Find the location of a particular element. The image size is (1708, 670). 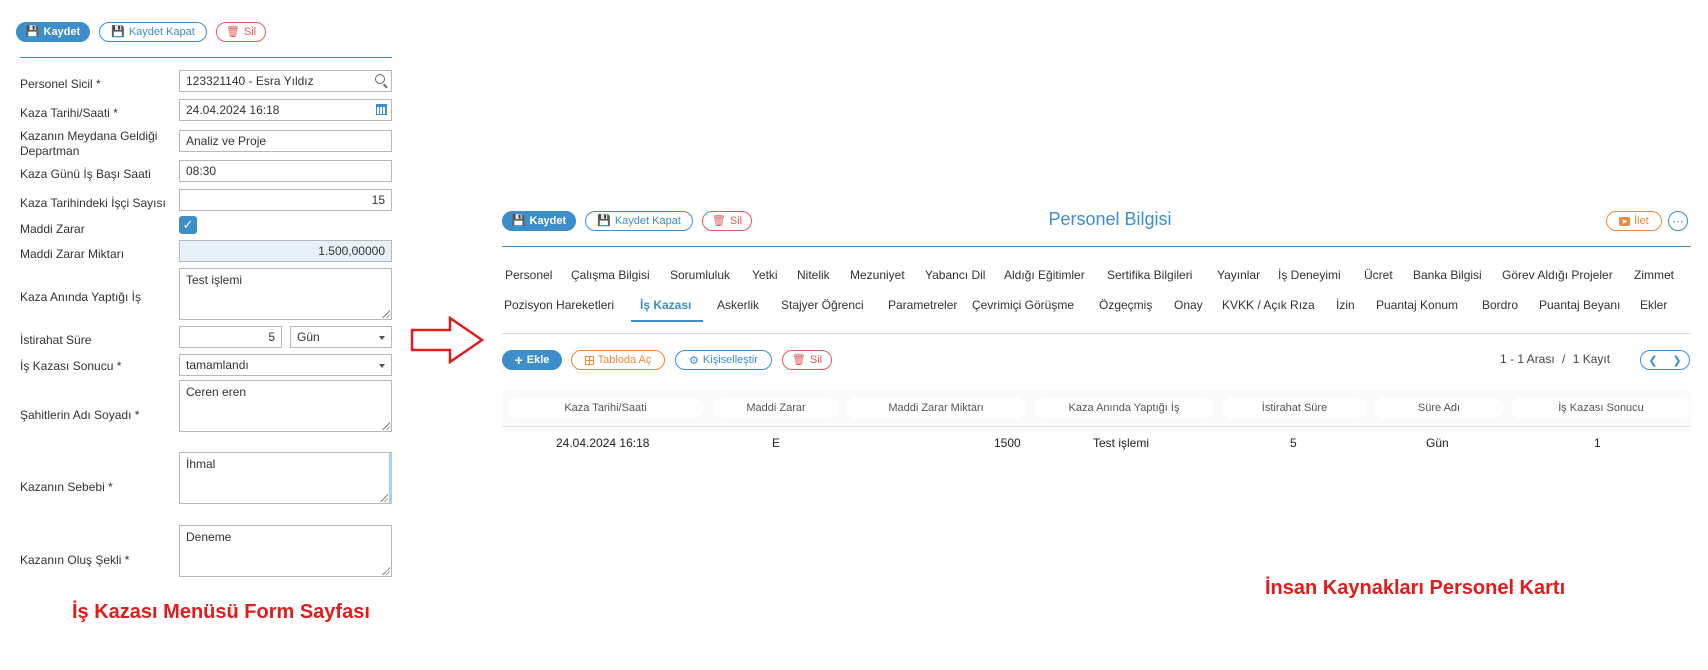

tab-is-deneyimi: İş Deneyimi is located at coordinates (1309, 275).